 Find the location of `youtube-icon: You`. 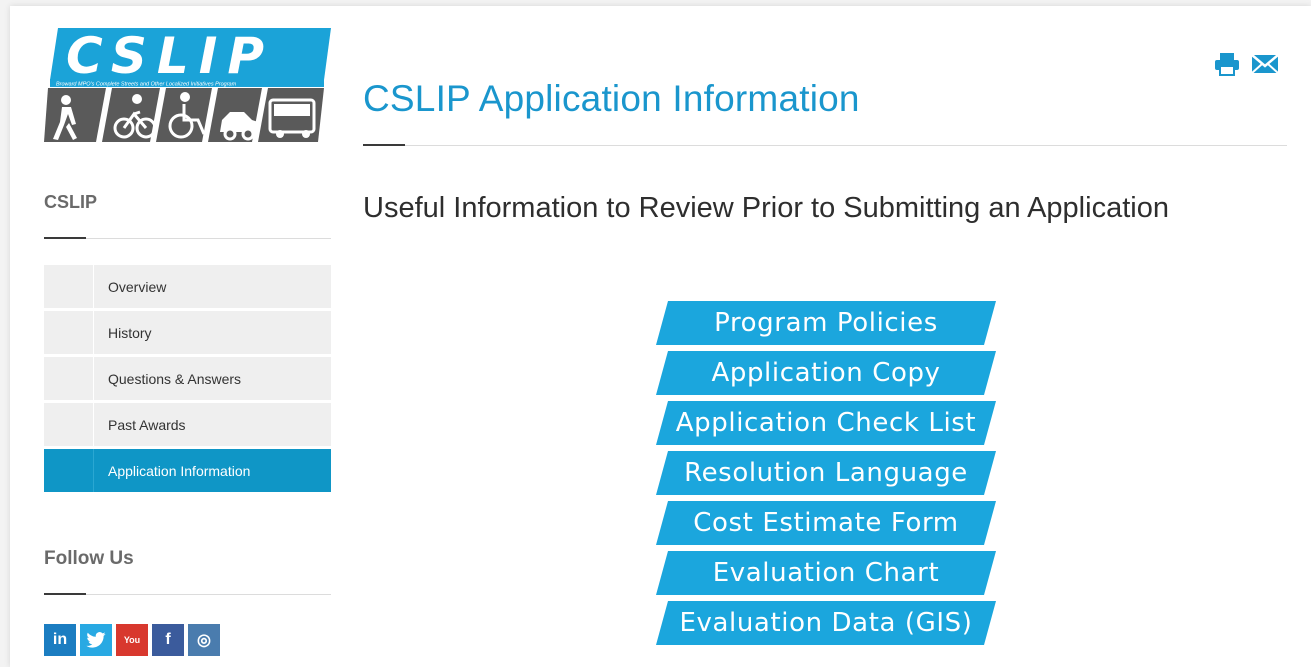

youtube-icon: You is located at coordinates (132, 640).